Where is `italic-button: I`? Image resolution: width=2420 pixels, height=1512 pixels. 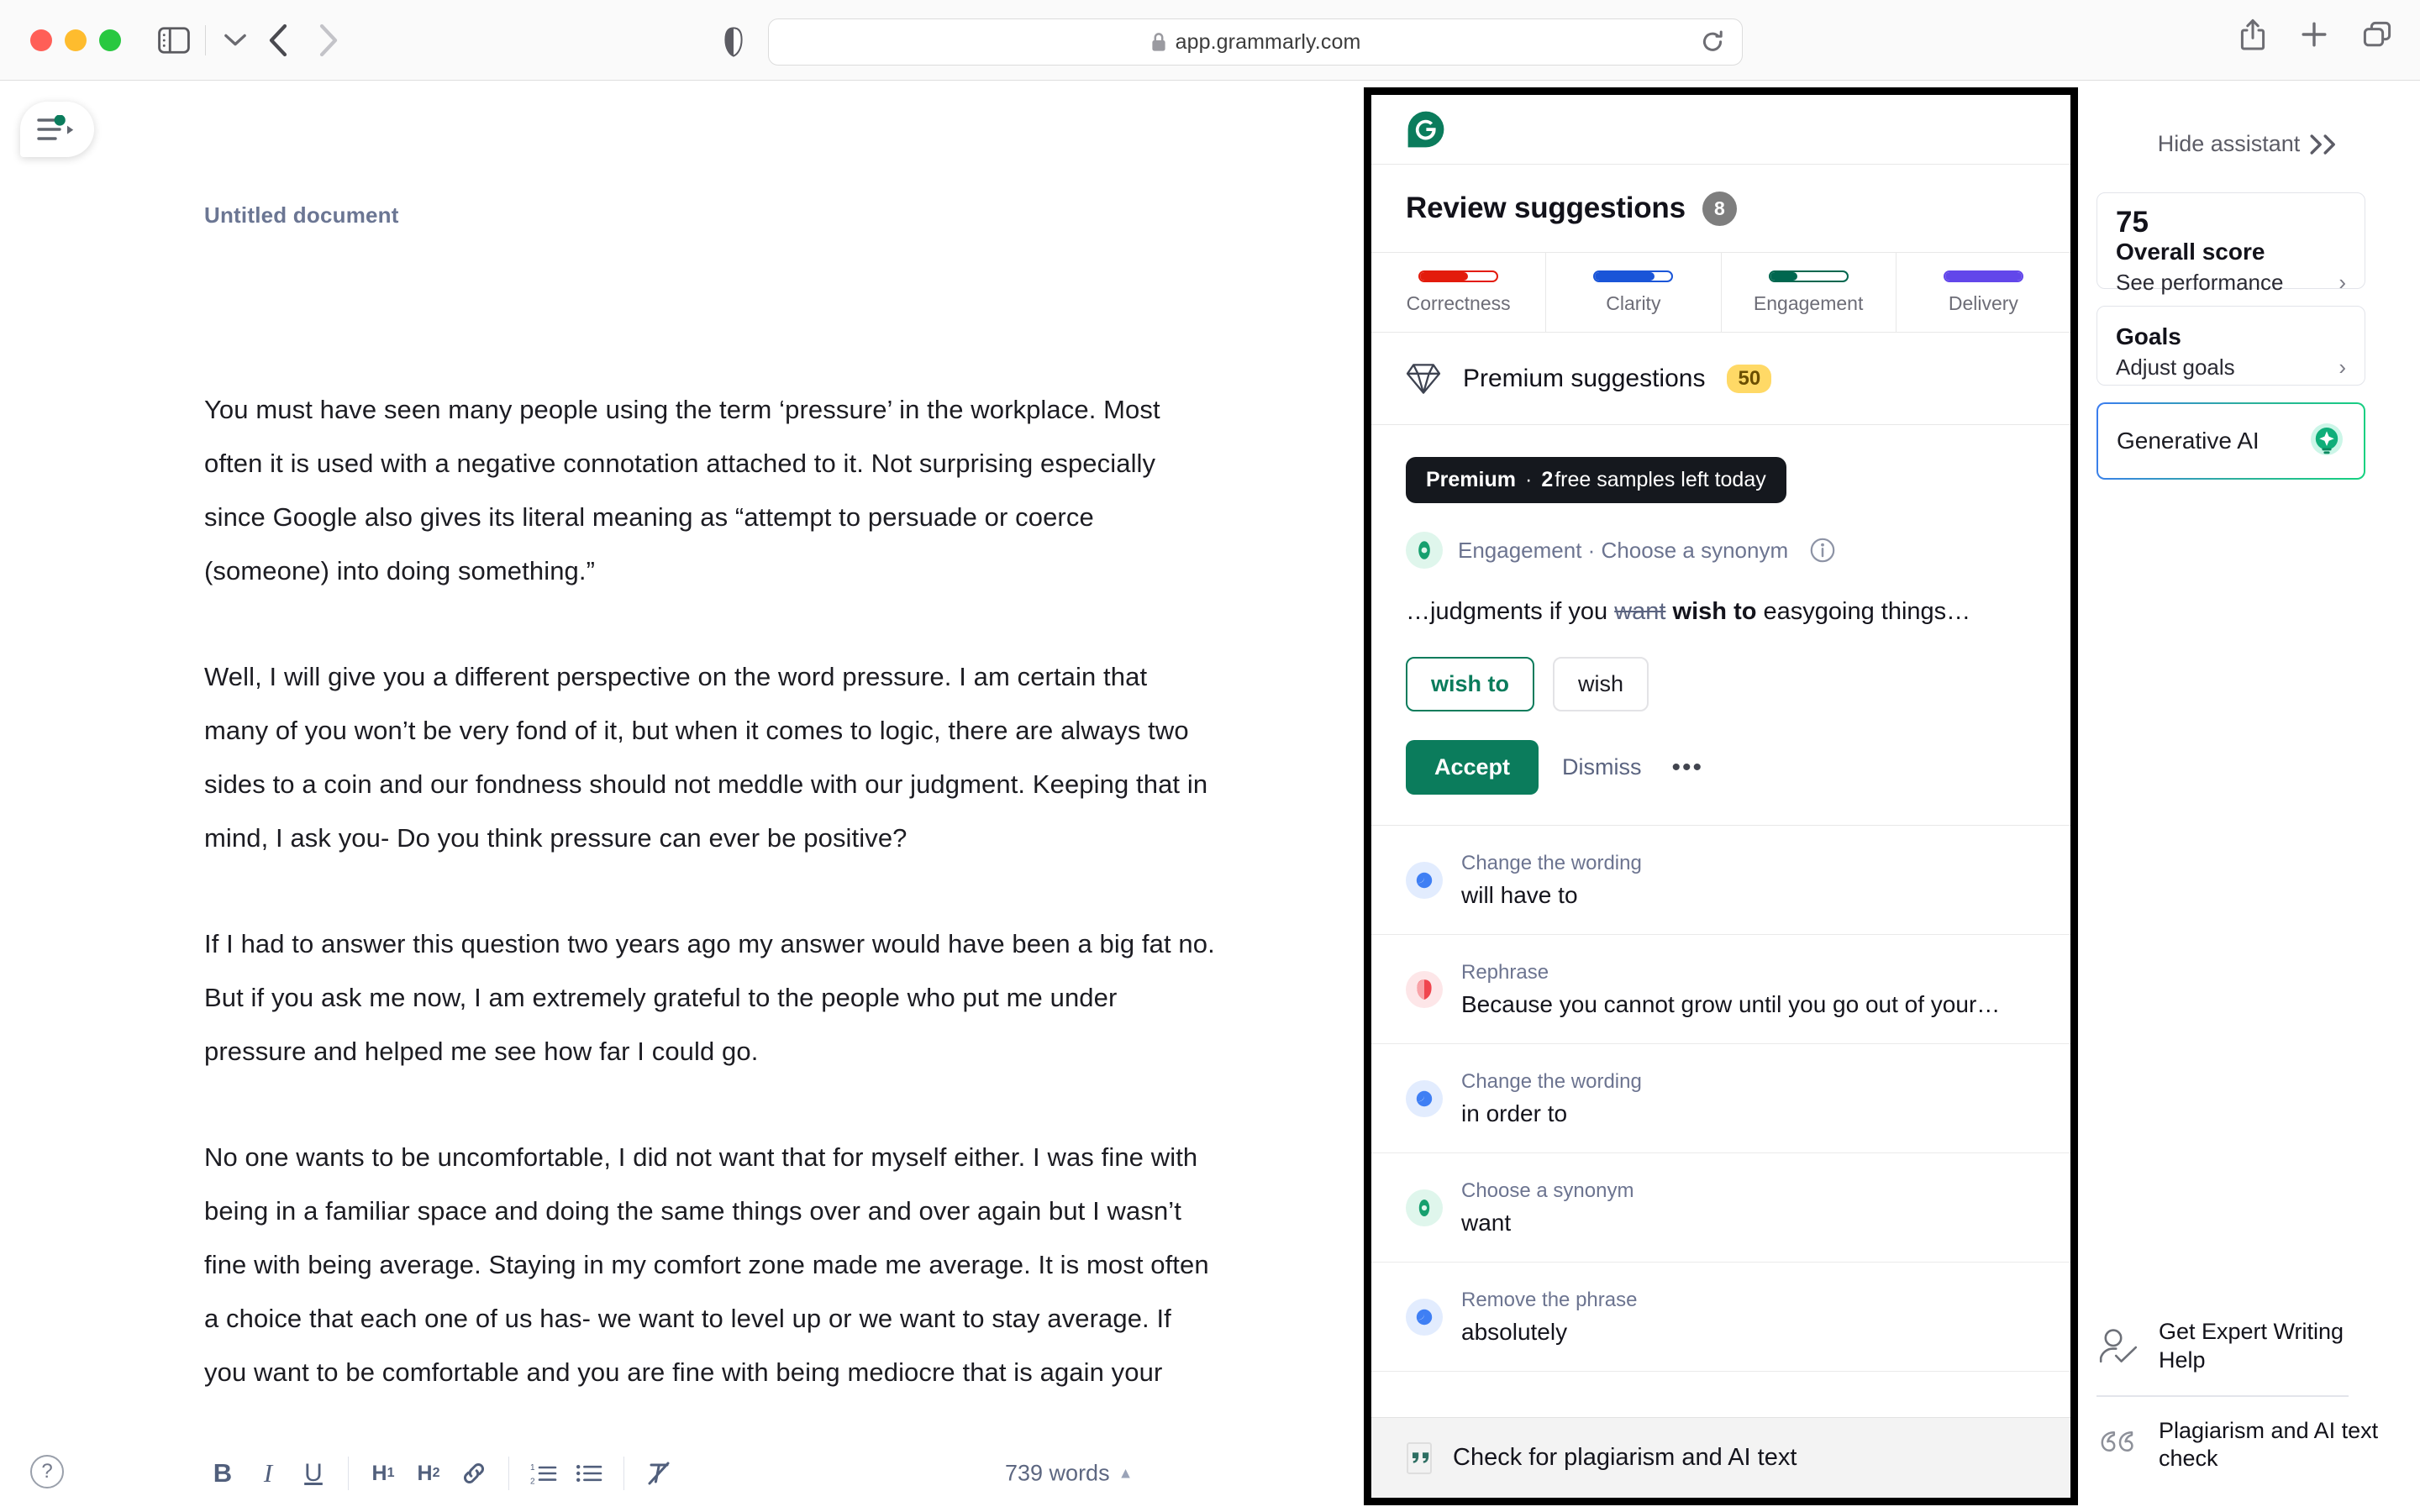 italic-button: I is located at coordinates (268, 1473).